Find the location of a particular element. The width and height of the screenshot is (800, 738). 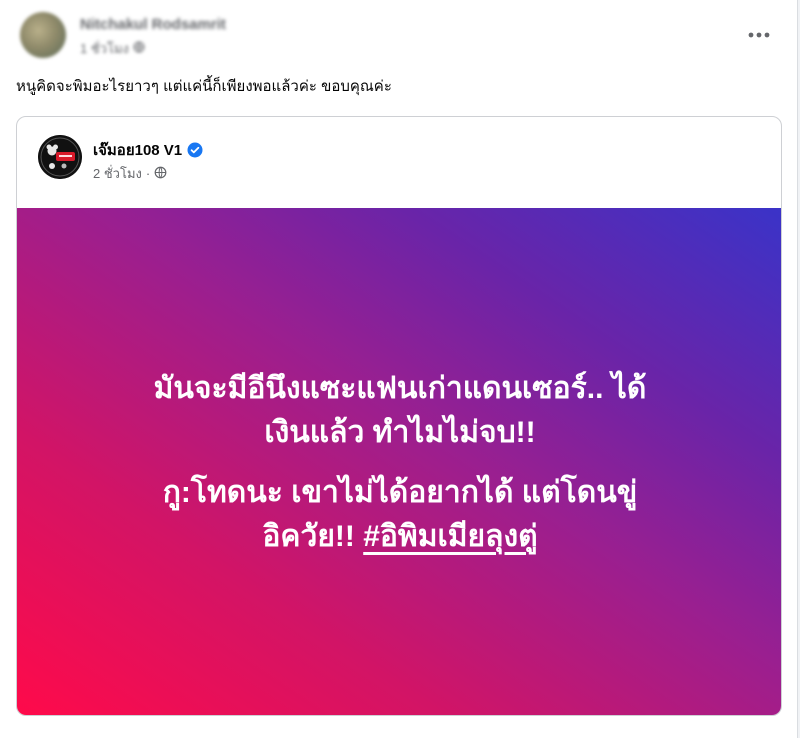

more-options-button is located at coordinates (759, 34).